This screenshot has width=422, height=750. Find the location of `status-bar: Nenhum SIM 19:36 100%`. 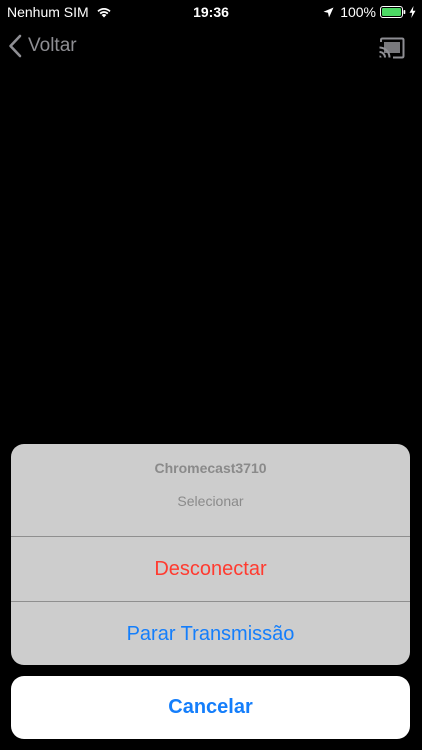

status-bar: Nenhum SIM 19:36 100% is located at coordinates (211, 12).